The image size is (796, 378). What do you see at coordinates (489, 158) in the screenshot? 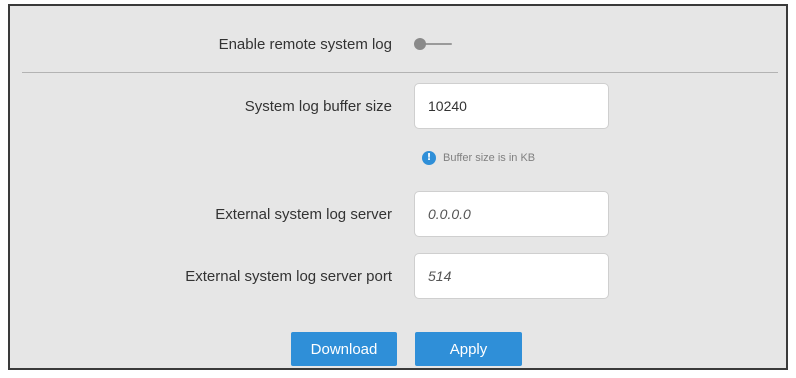
I see `buffer-size-hint-text: Buffer size is in KB` at bounding box center [489, 158].